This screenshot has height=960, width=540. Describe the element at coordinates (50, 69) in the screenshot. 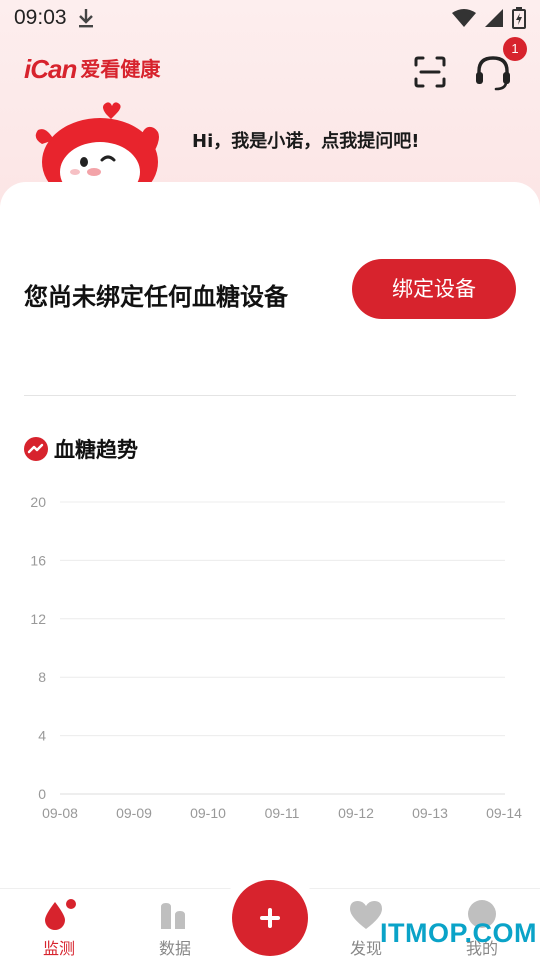

I see `logo-latin: iCan` at that location.